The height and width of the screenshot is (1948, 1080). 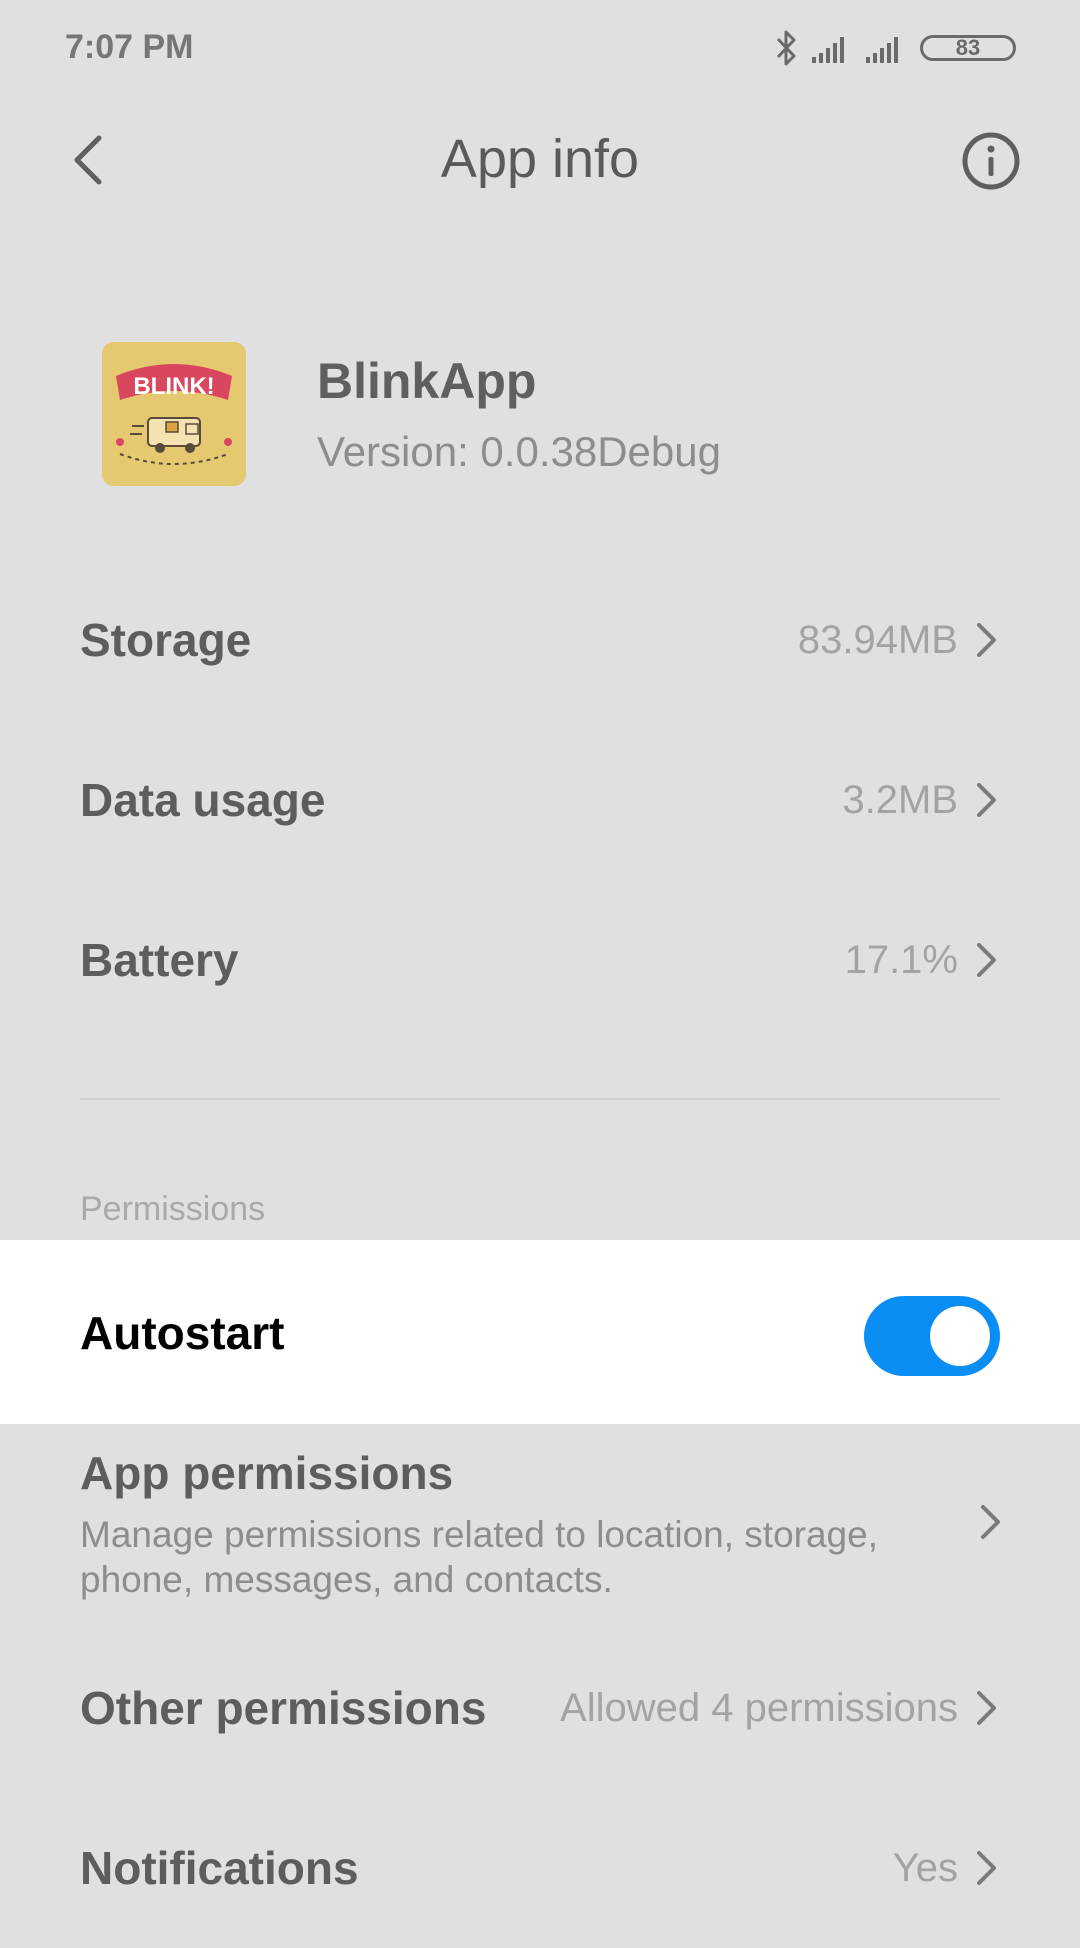 What do you see at coordinates (968, 48) in the screenshot?
I see `battery-indicator: 83` at bounding box center [968, 48].